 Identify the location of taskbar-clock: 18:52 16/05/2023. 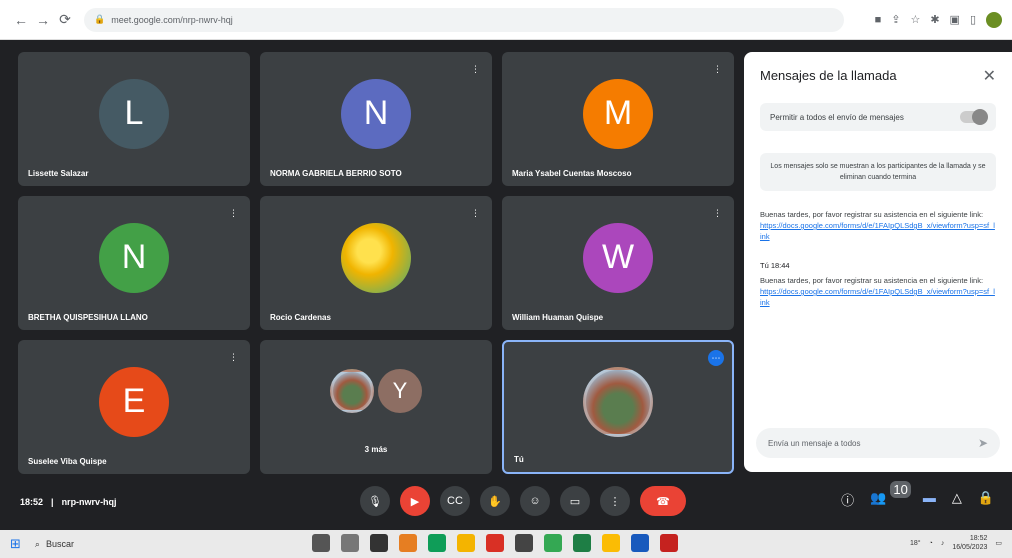
(969, 543).